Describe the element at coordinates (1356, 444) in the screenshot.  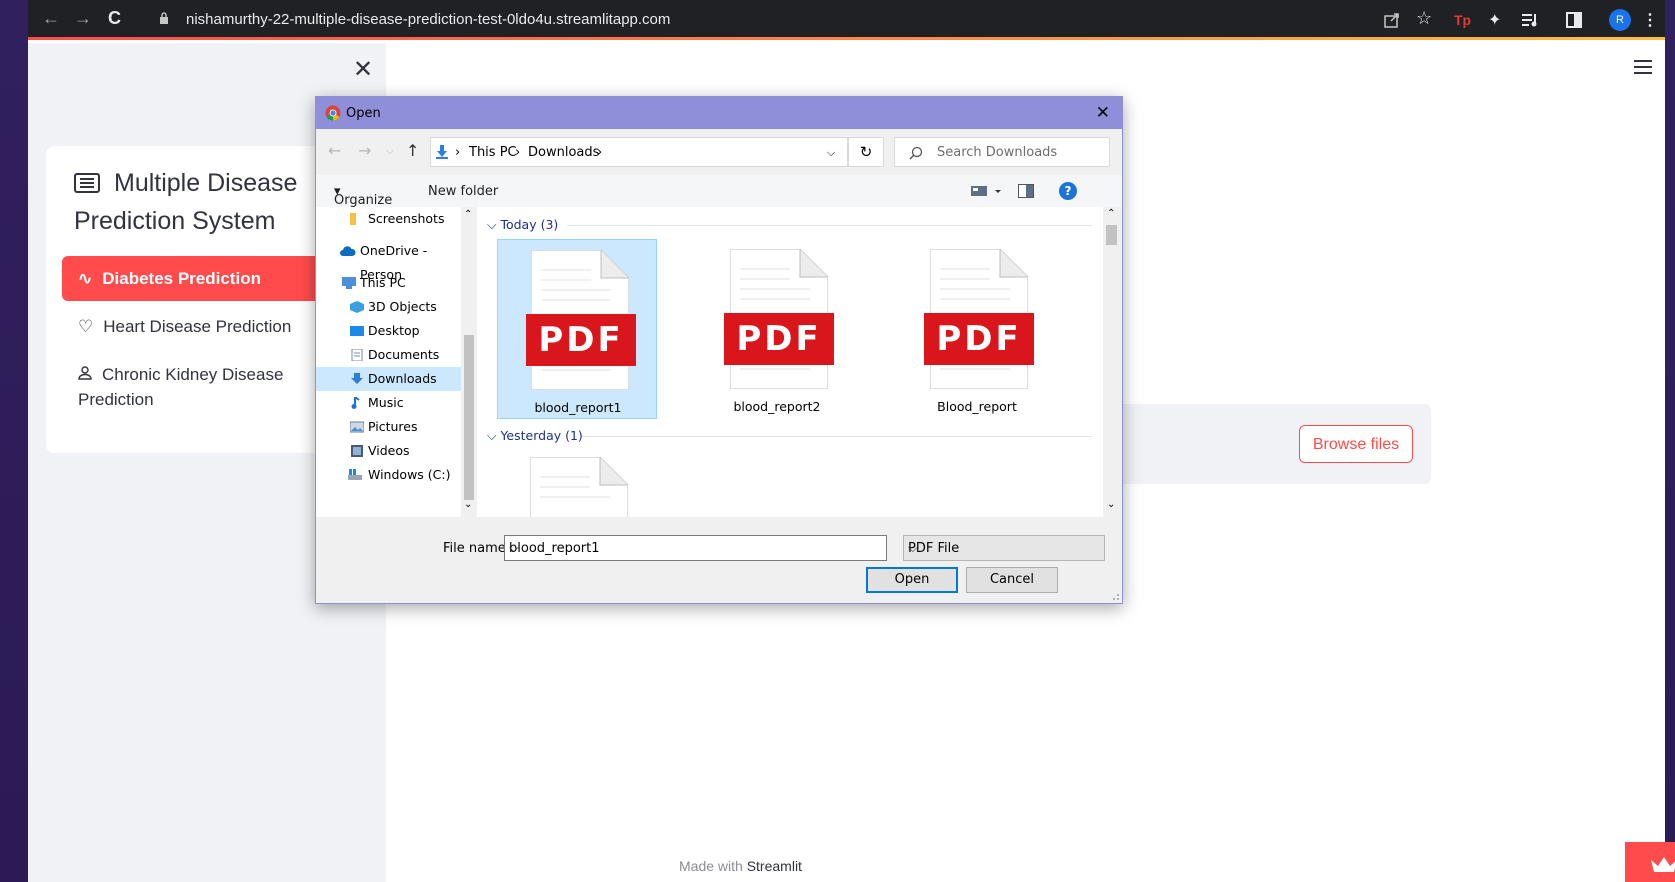
I see `browse-files-button: Browse files` at that location.